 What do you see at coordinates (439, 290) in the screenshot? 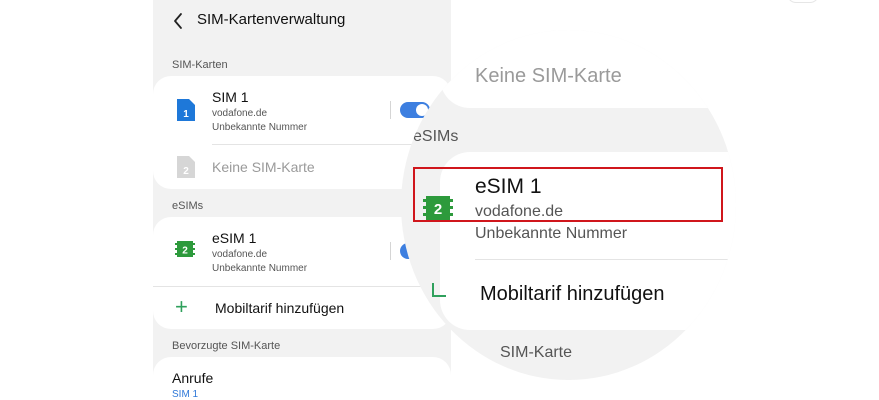
I see `zoom-plus-icon` at bounding box center [439, 290].